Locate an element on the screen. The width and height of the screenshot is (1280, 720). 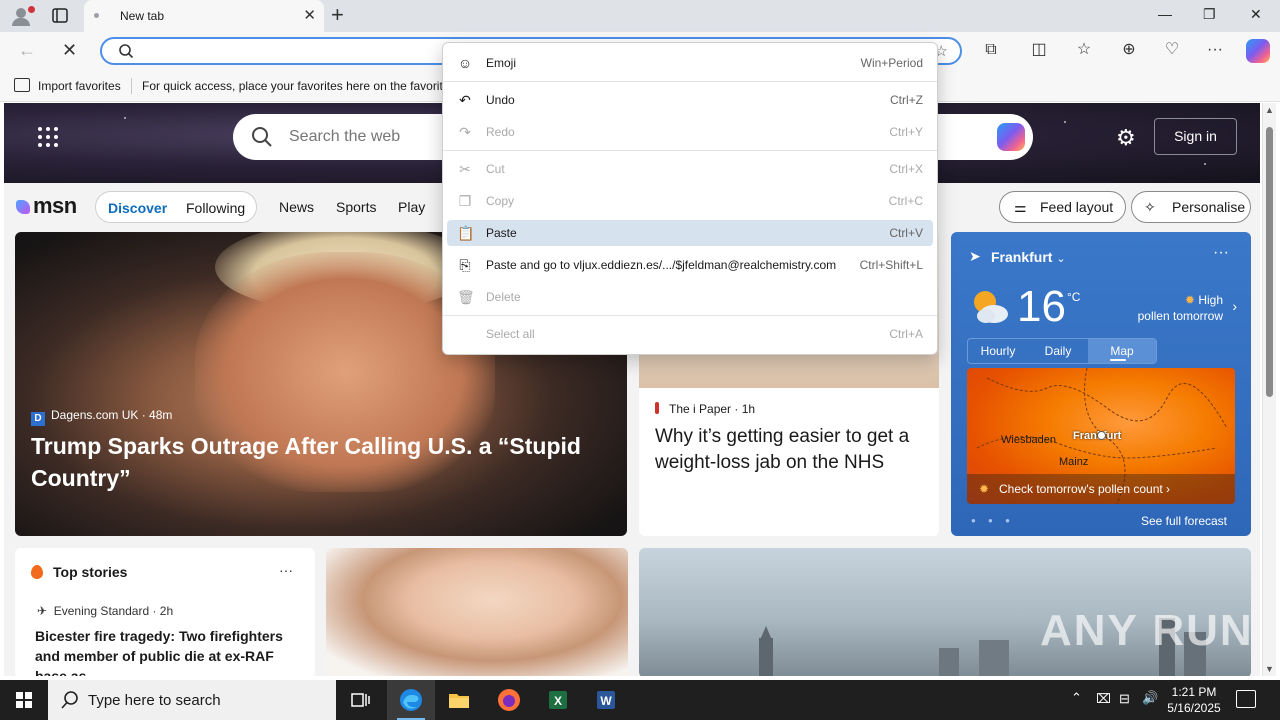
scrollbar-thumb is located at coordinates (1269, 262).